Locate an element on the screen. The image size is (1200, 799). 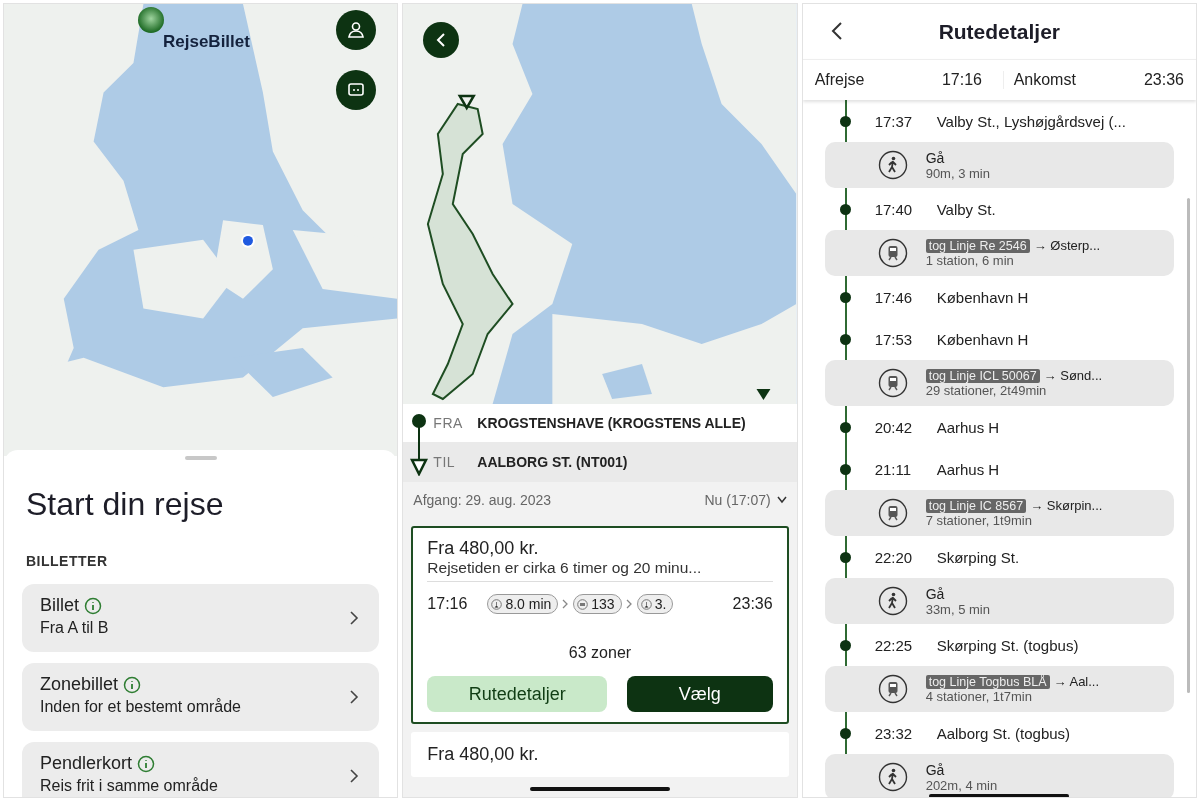
walk-leg-card: Gå 33m, 5 min is located at coordinates (999, 601).